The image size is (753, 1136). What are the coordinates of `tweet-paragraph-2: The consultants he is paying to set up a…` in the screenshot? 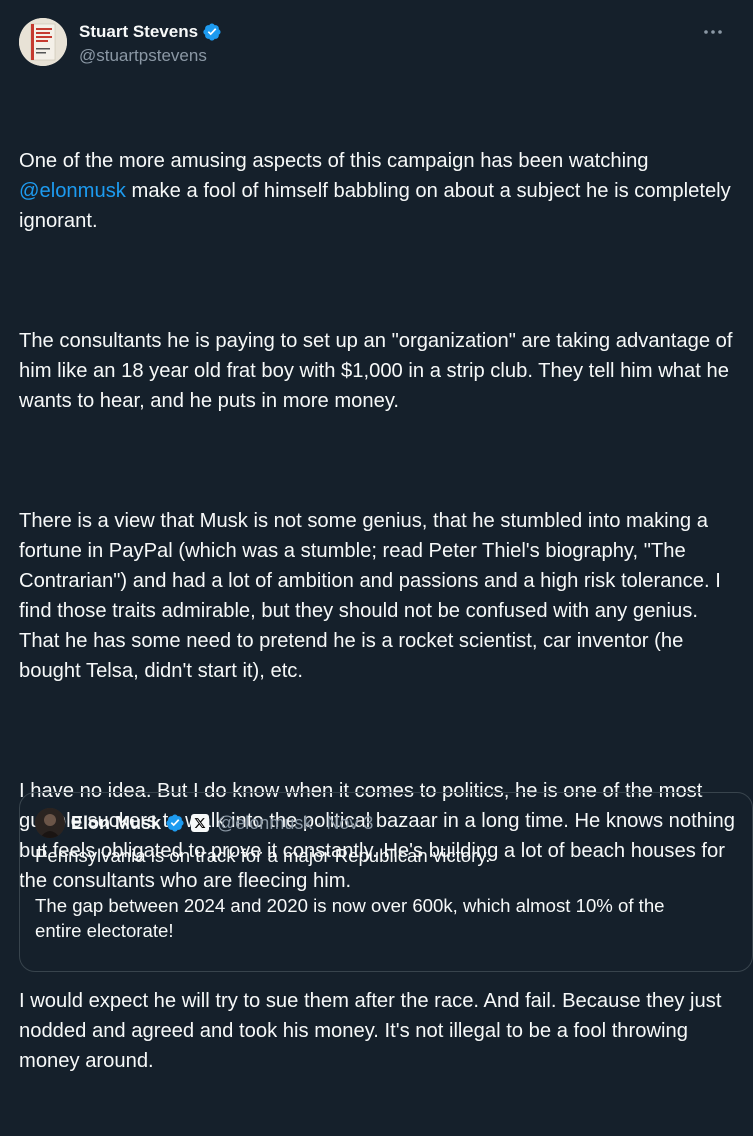 It's located at (379, 371).